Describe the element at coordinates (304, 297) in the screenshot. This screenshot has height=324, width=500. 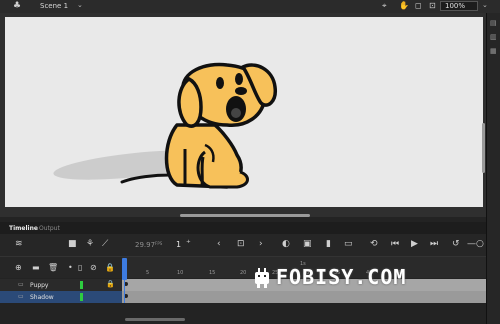
I see `frames-shadow` at that location.